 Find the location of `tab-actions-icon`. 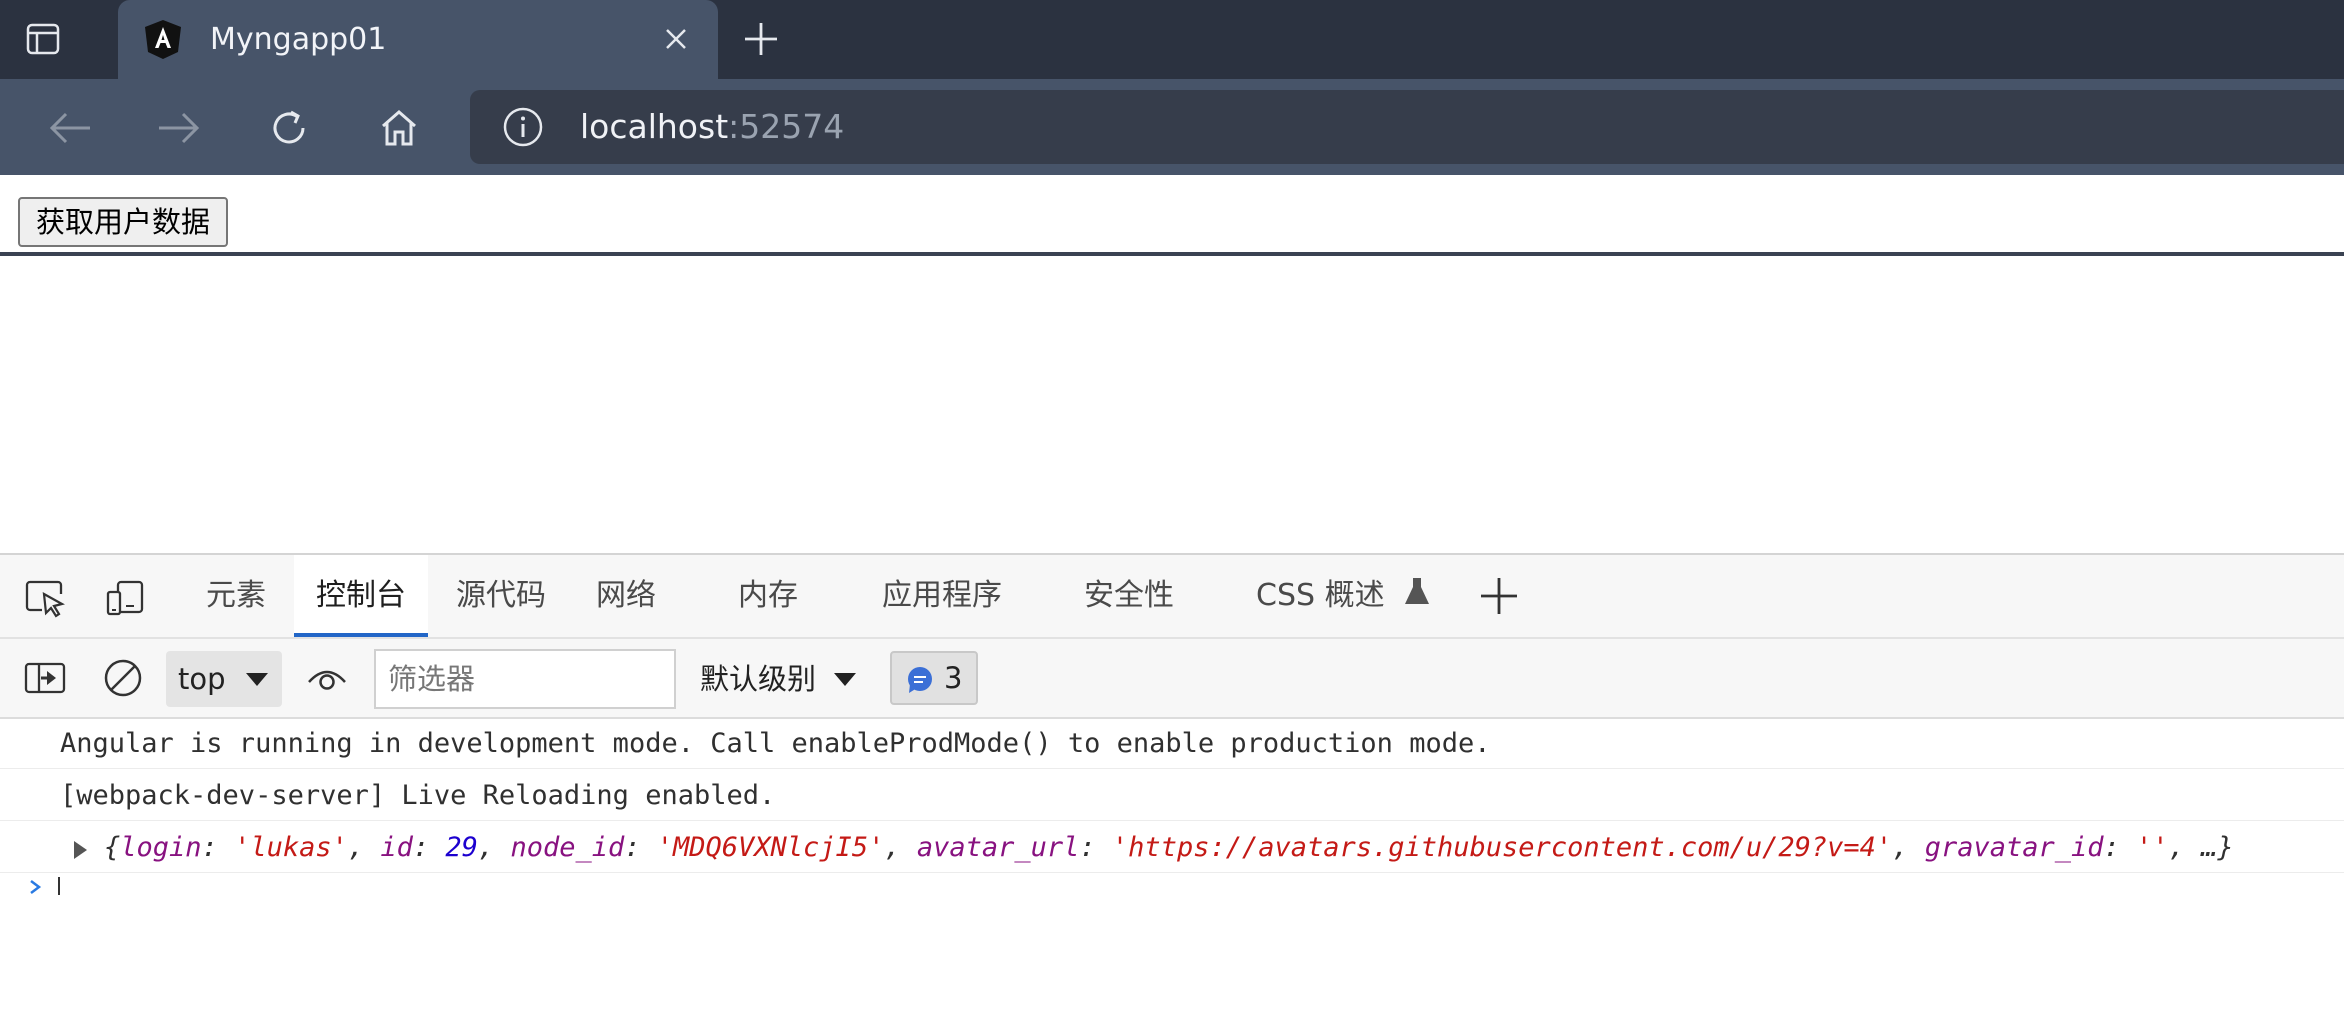

tab-actions-icon is located at coordinates (43, 39).